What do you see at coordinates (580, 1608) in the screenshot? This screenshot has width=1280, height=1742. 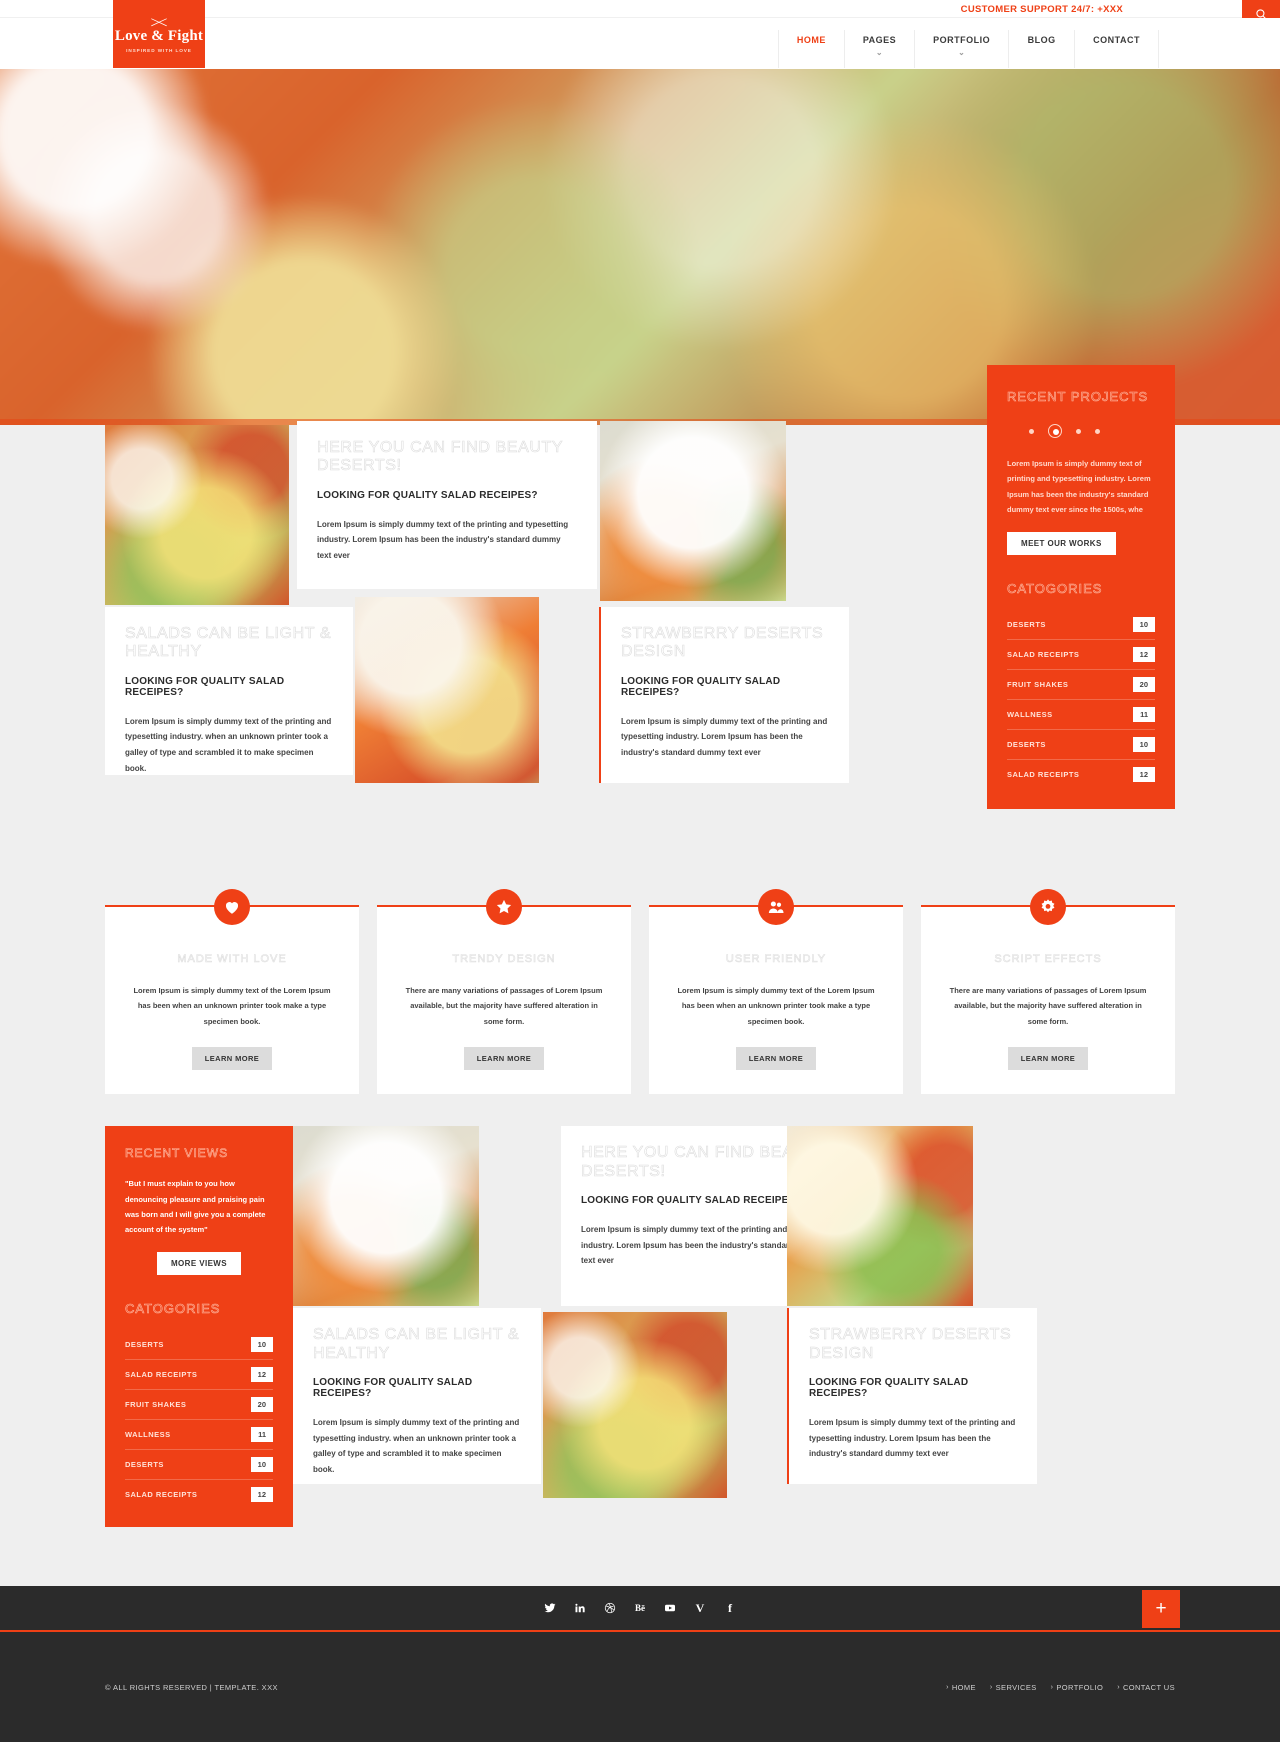 I see `linkedin-icon` at bounding box center [580, 1608].